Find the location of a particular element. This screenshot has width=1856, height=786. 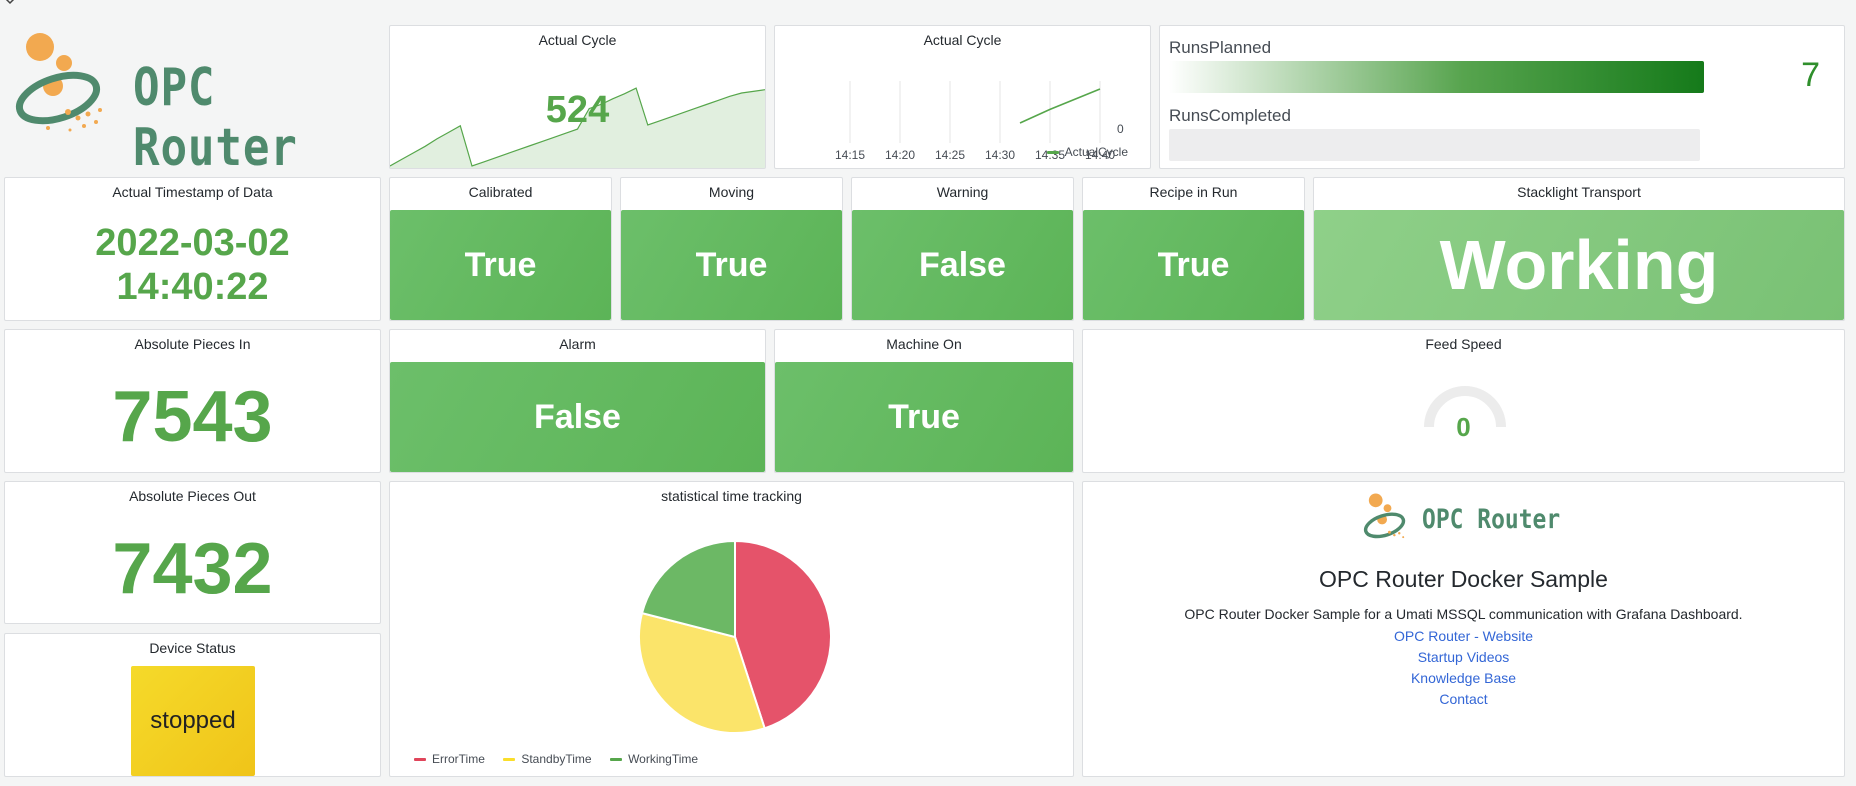

machine-on-status-tile: True is located at coordinates (924, 417).